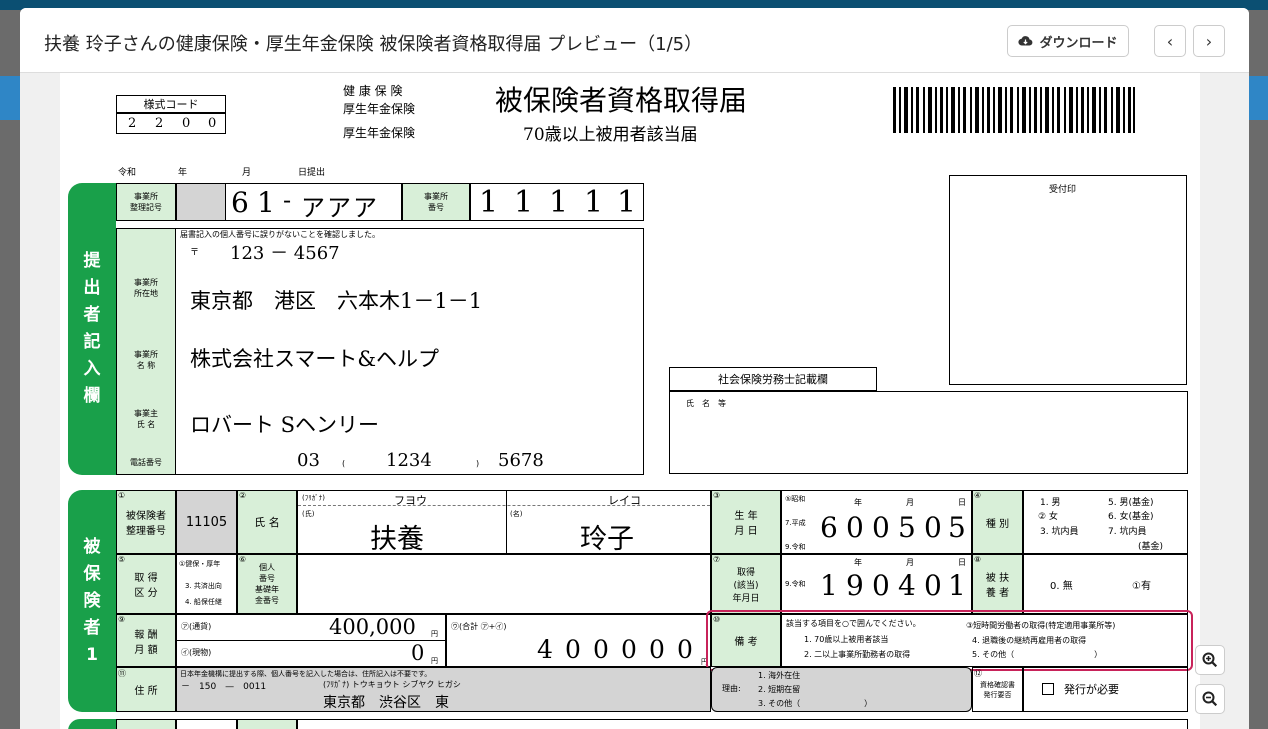  Describe the element at coordinates (1025, 41) in the screenshot. I see `cloud-download-icon` at that location.